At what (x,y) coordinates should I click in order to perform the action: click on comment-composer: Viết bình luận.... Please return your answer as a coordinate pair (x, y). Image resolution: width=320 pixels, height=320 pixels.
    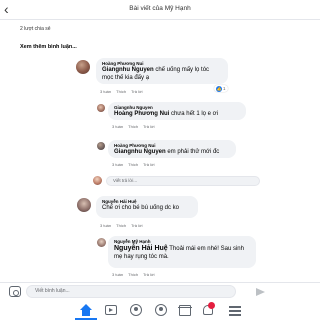
    Looking at the image, I should click on (160, 291).